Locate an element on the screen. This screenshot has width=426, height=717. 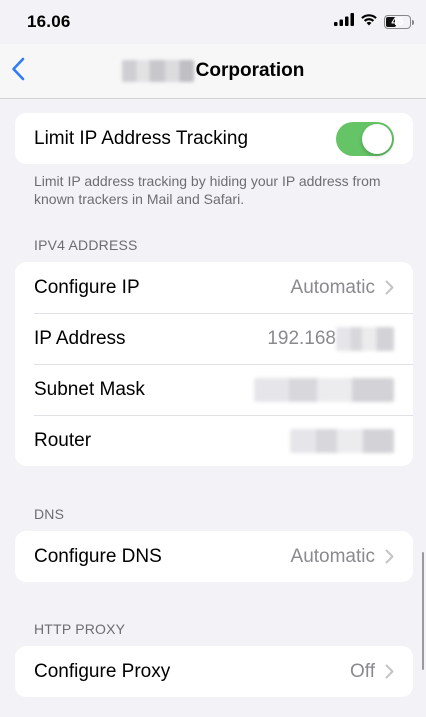
subnet-mask-row: Subnet Mask is located at coordinates (214, 389).